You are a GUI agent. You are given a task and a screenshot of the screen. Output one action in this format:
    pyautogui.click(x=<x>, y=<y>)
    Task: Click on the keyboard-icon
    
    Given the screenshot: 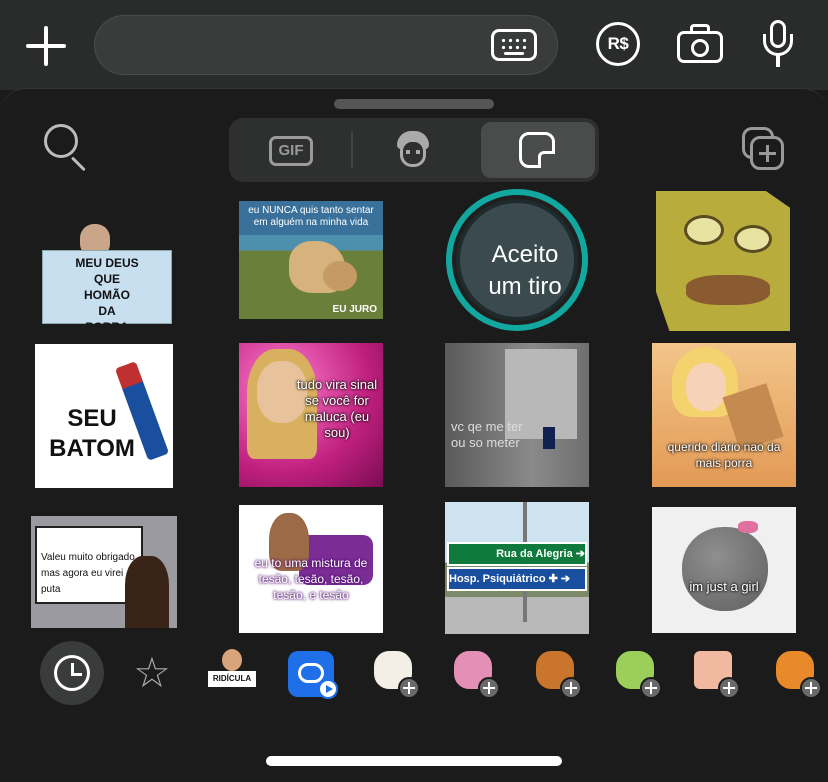 What is the action you would take?
    pyautogui.click(x=514, y=45)
    